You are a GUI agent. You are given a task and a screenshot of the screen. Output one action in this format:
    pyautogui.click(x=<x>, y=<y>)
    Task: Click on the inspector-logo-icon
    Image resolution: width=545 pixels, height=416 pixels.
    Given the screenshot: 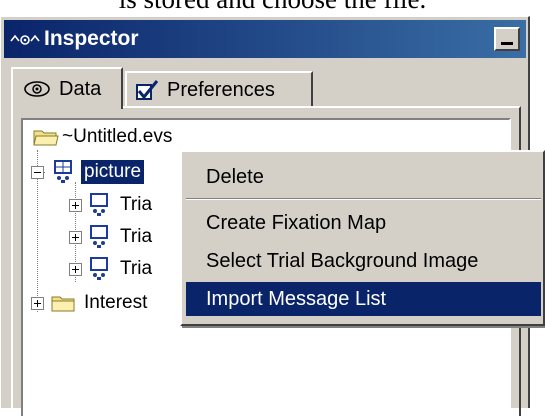 What is the action you would take?
    pyautogui.click(x=25, y=39)
    